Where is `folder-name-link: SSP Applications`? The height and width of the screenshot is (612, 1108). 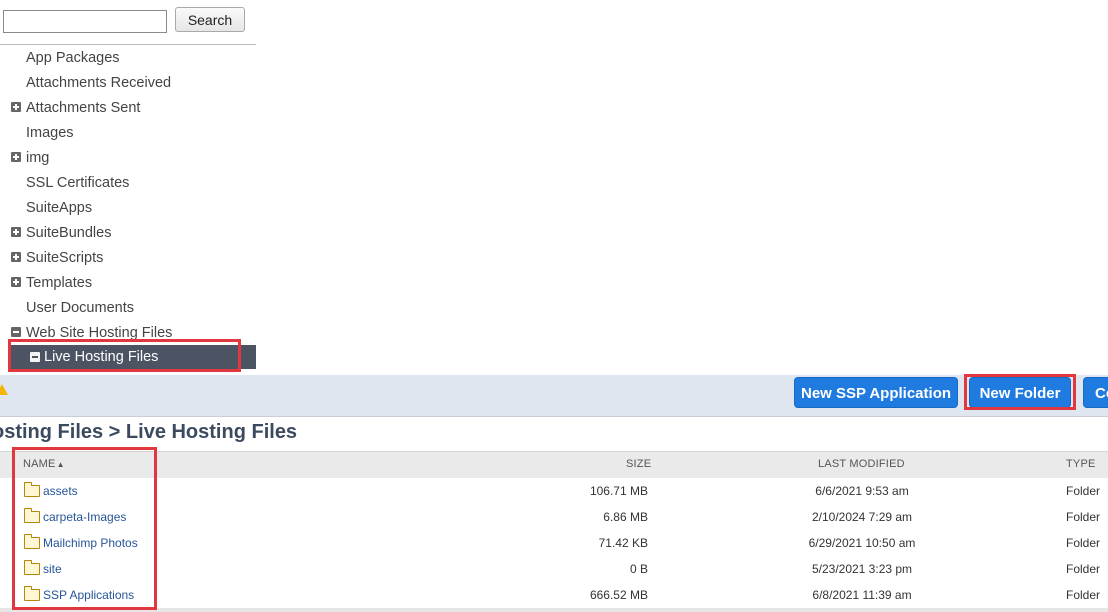
folder-name-link: SSP Applications is located at coordinates (88, 595).